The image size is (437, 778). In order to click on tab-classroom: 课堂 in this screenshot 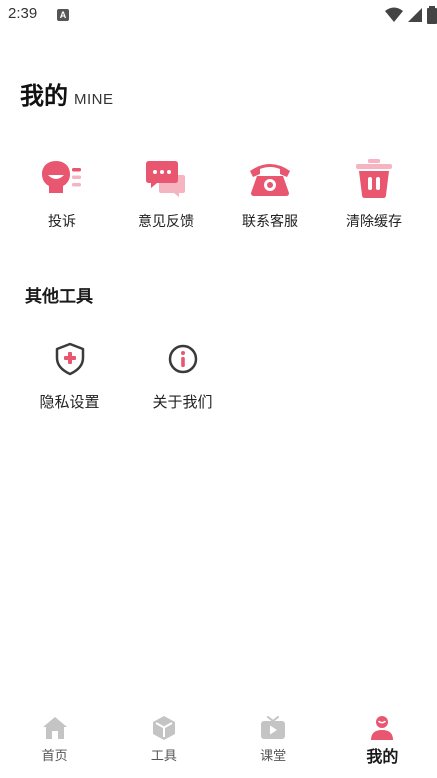, I will do `click(273, 742)`.